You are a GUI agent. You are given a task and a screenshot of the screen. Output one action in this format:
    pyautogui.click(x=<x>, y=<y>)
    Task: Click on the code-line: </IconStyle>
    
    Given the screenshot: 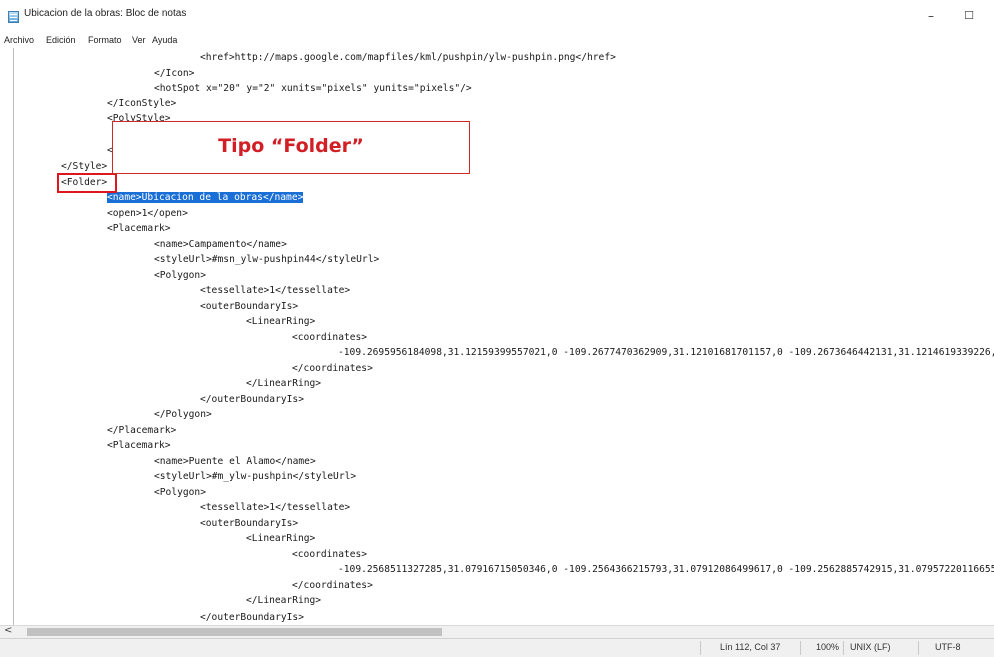 What is the action you would take?
    pyautogui.click(x=142, y=103)
    